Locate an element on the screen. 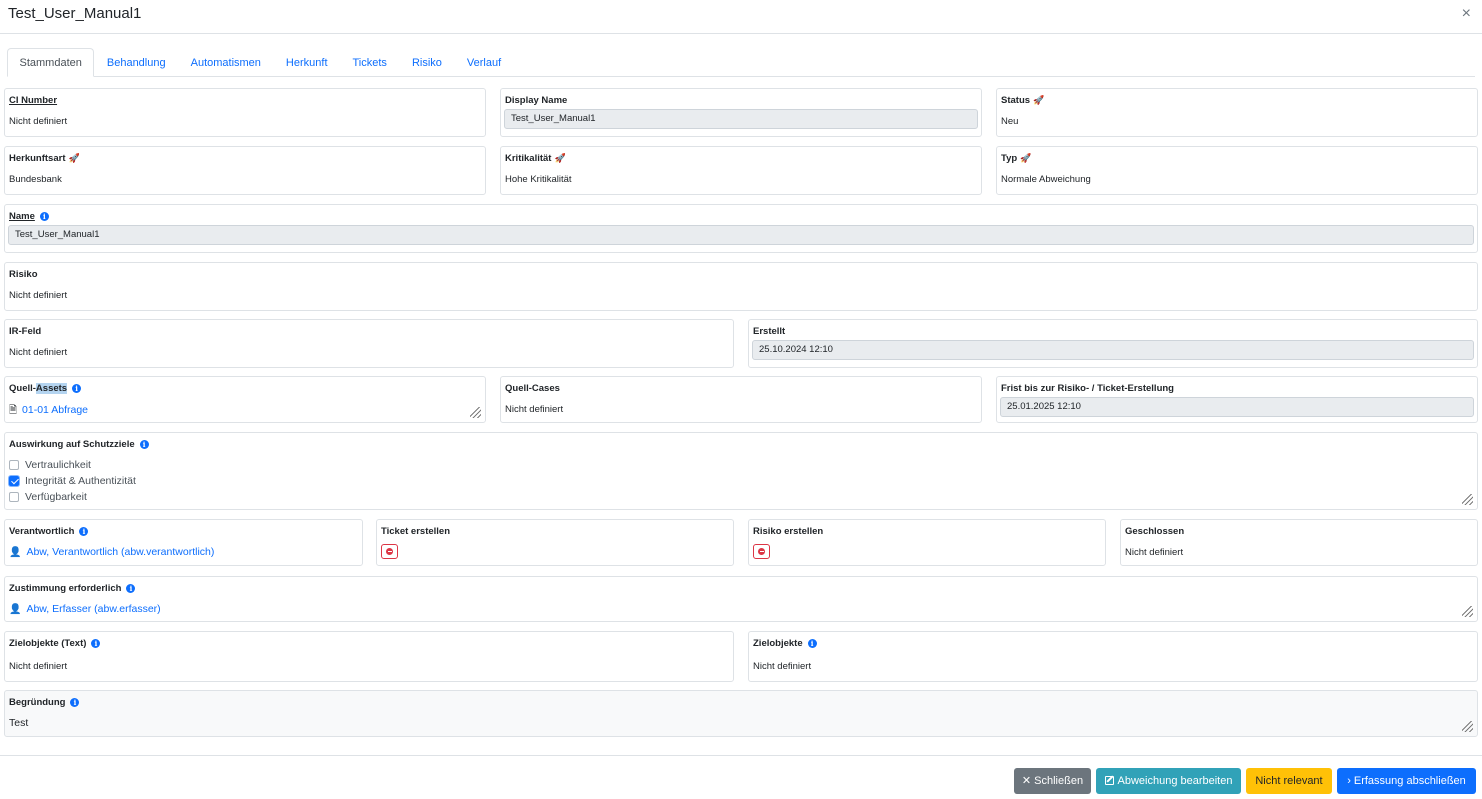 The width and height of the screenshot is (1482, 799). tab-behandlung: Behandlung is located at coordinates (136, 62).